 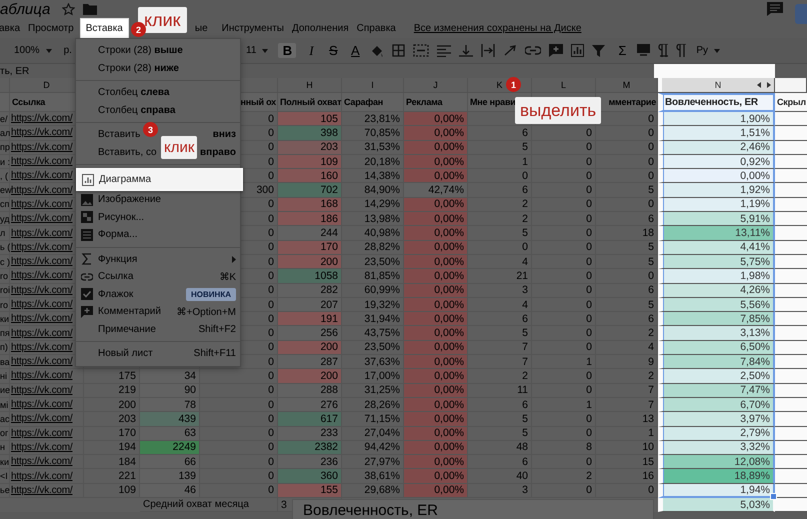 What do you see at coordinates (364, 102) in the screenshot?
I see `column-header: Сарафан` at bounding box center [364, 102].